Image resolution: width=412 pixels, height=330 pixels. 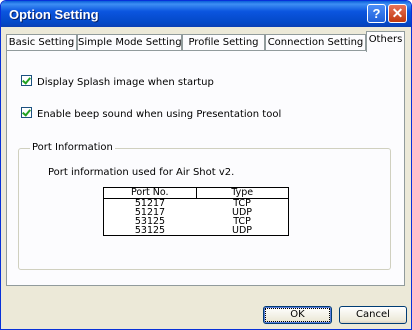 I want to click on tab-profile-setting: Profile Setting, so click(x=223, y=42).